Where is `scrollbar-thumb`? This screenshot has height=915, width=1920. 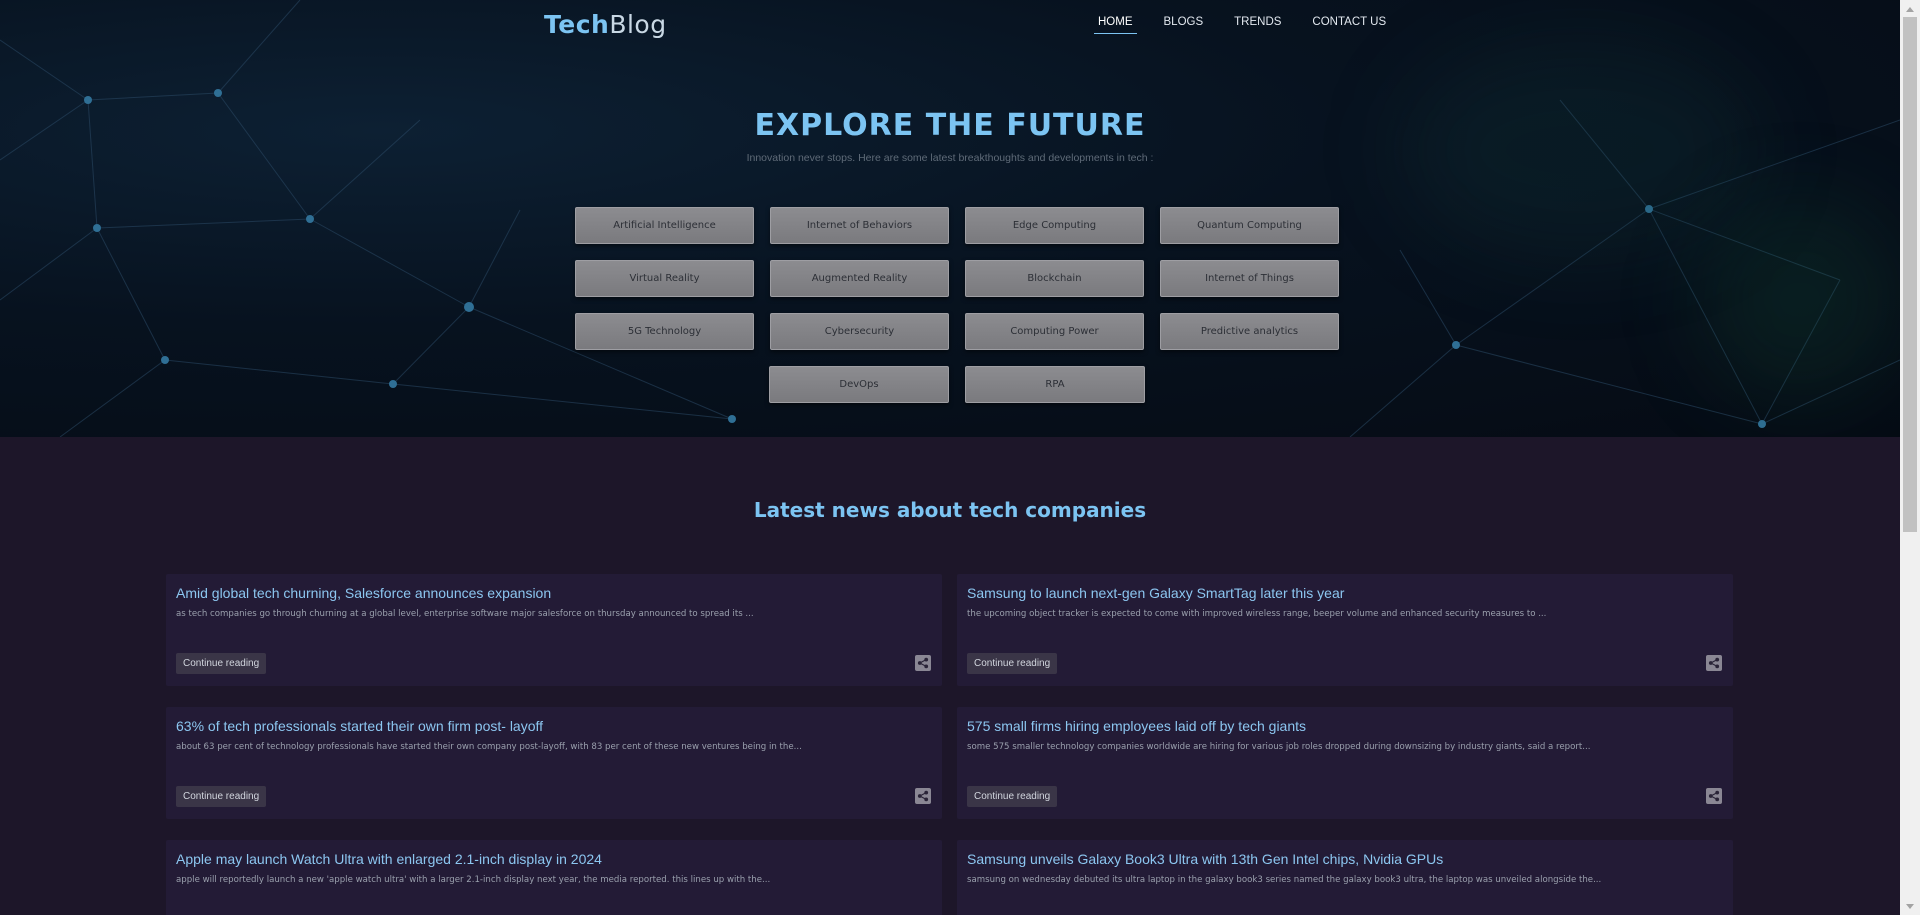
scrollbar-thumb is located at coordinates (1910, 274).